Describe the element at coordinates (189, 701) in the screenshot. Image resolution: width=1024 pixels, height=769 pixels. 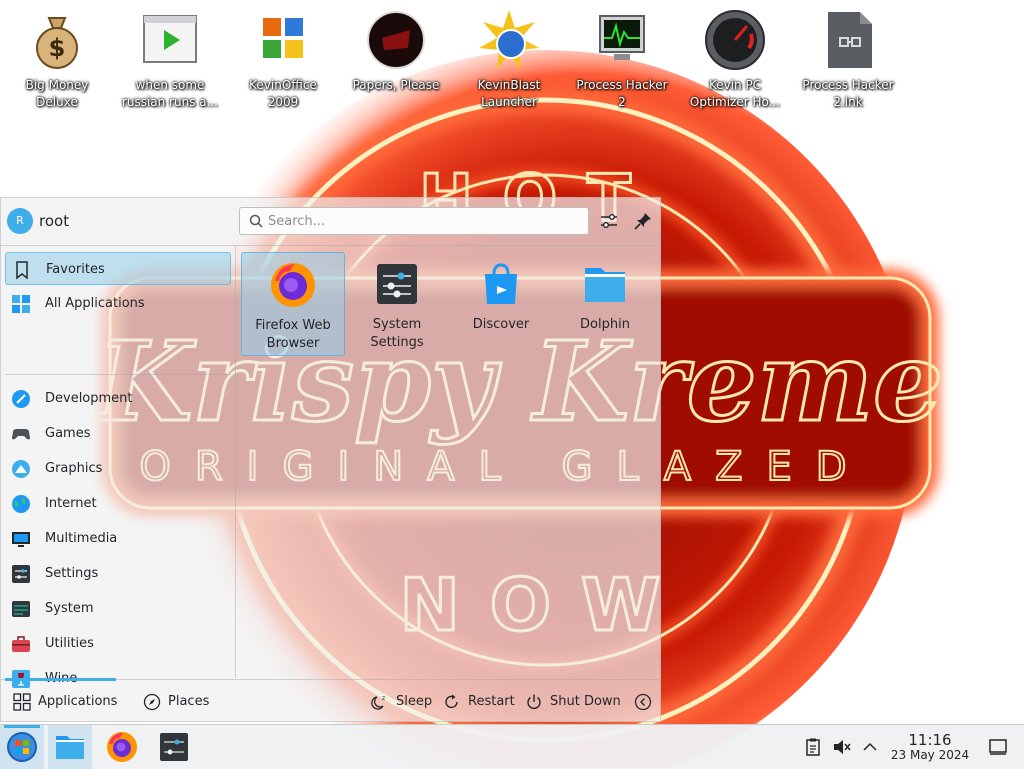
I see `tab-label: Places` at that location.